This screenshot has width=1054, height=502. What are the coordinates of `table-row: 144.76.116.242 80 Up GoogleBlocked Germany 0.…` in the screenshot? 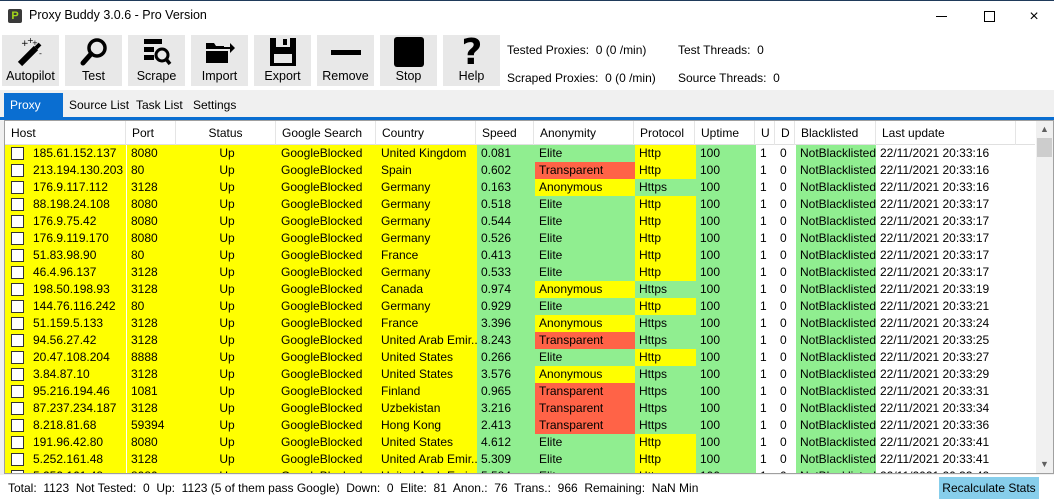 It's located at (520, 306).